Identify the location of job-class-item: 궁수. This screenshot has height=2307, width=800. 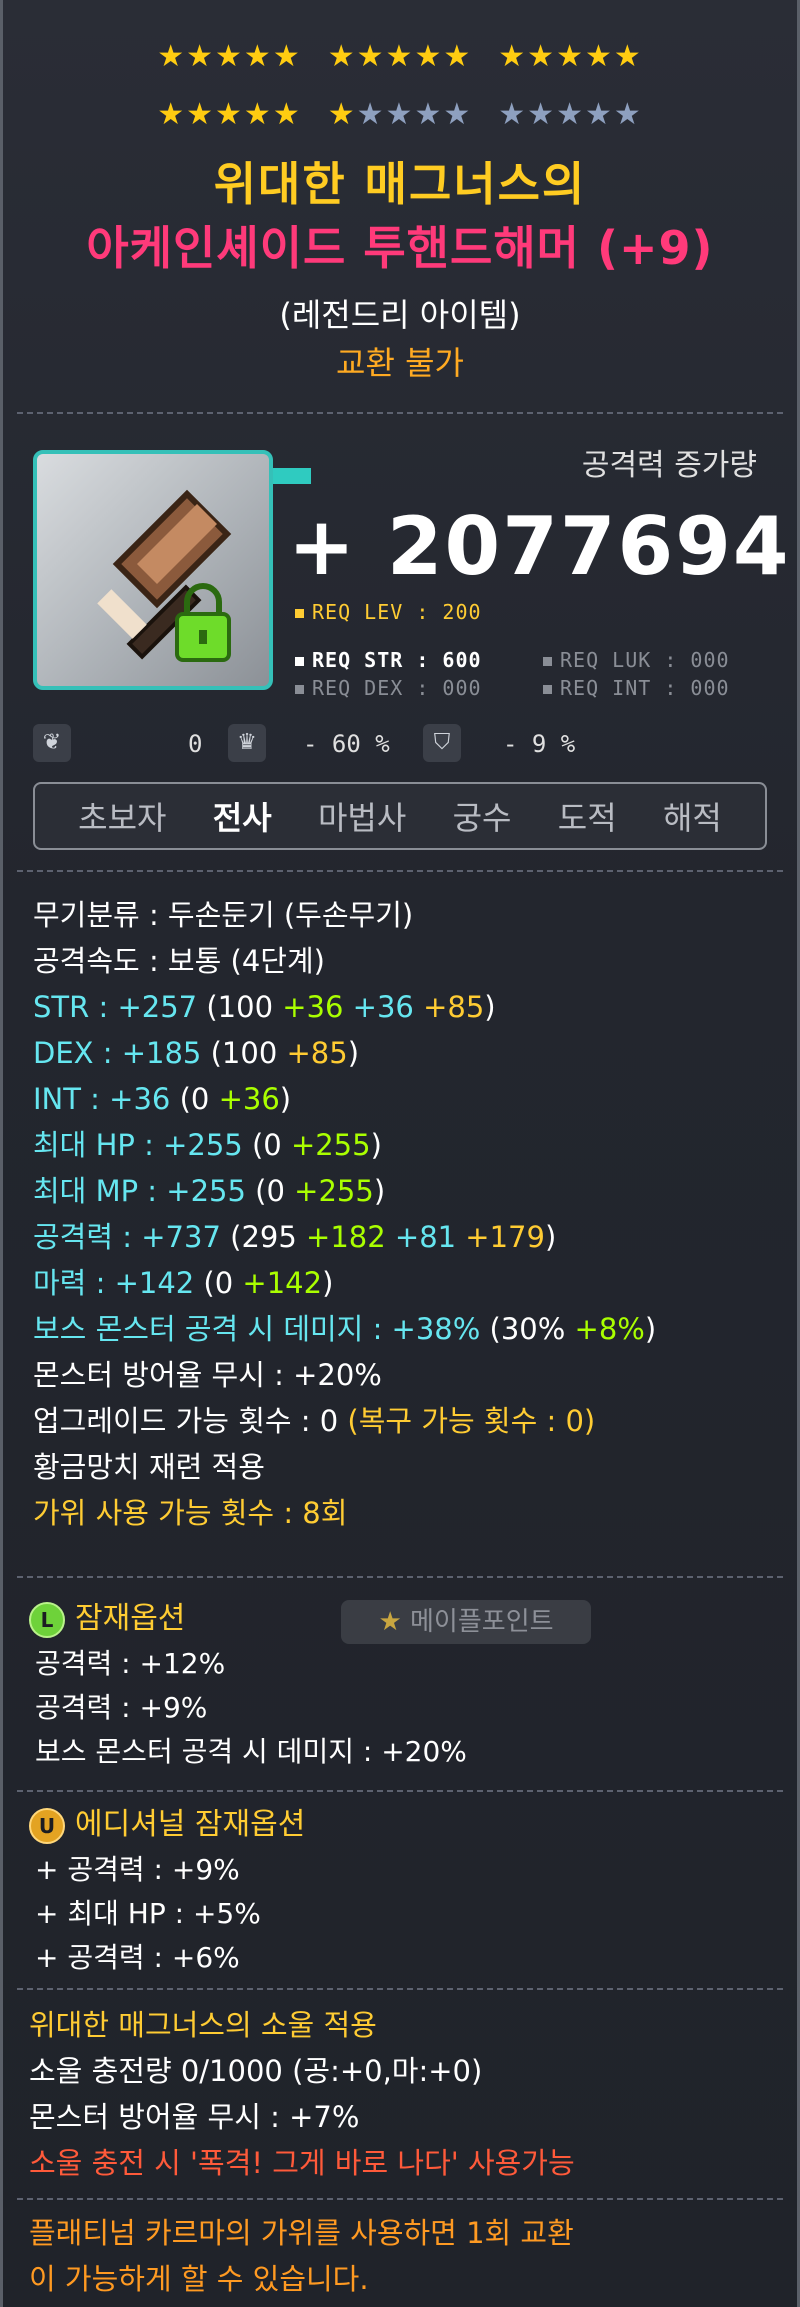
(482, 818).